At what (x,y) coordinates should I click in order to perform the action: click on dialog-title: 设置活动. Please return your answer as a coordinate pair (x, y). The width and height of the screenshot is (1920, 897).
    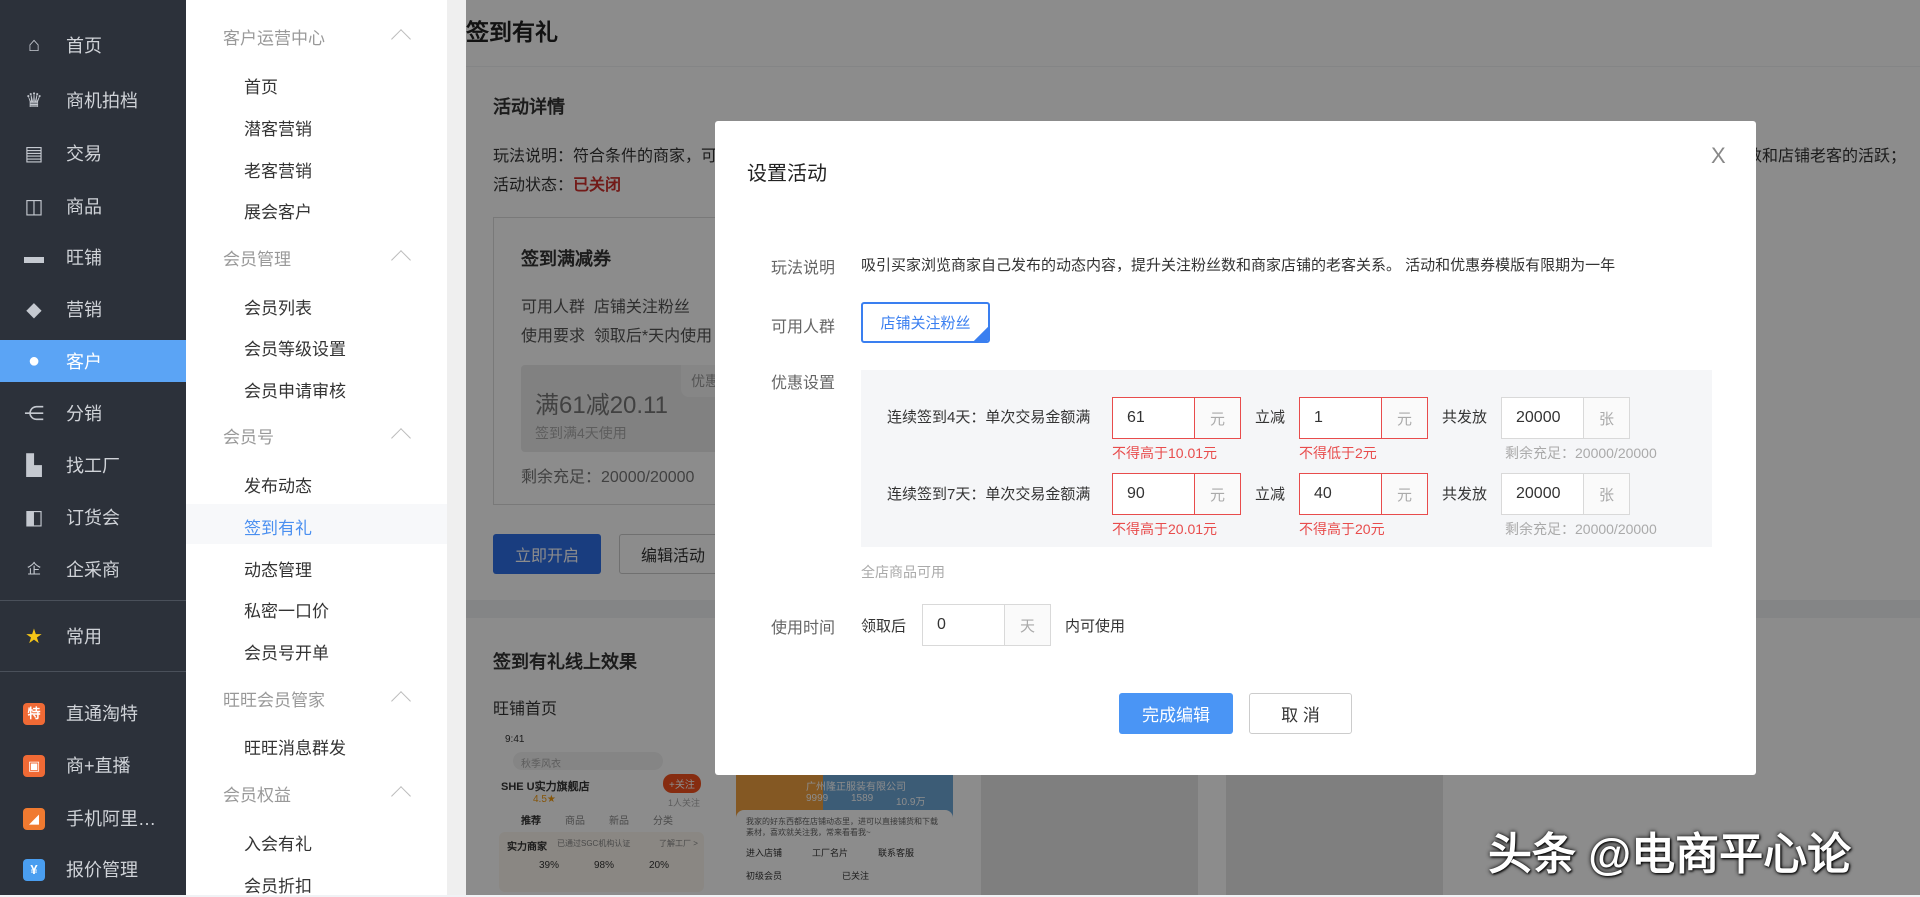
    Looking at the image, I should click on (787, 174).